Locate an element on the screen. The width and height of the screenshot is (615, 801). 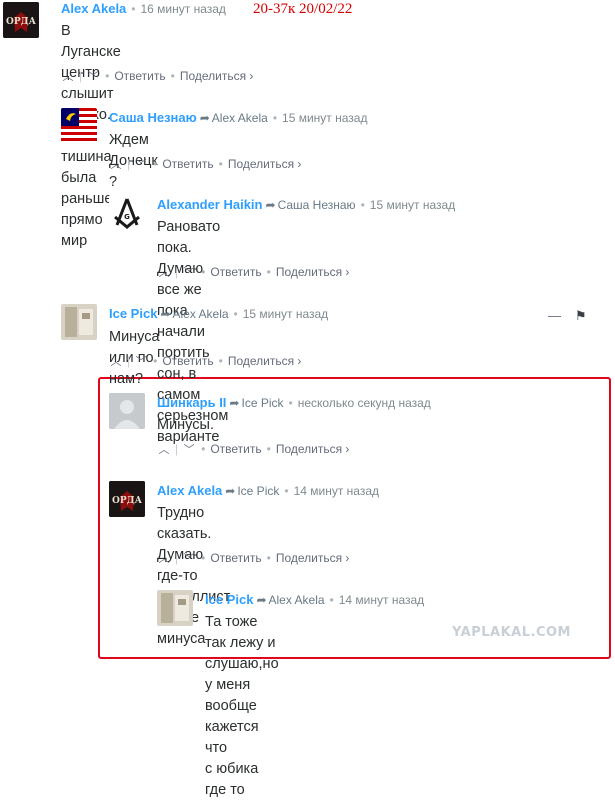
compass-square-icon: G is located at coordinates (127, 213).